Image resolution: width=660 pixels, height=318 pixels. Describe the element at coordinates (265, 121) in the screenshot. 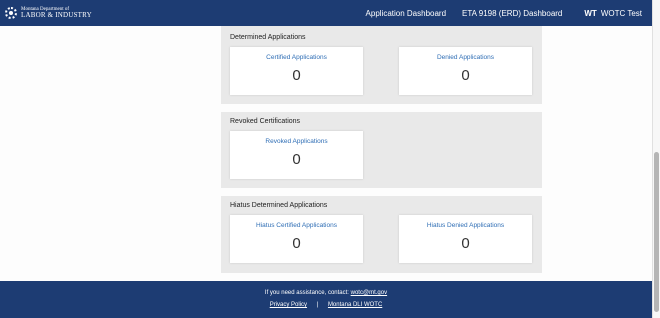

I see `section-title: Revoked Certifications` at that location.